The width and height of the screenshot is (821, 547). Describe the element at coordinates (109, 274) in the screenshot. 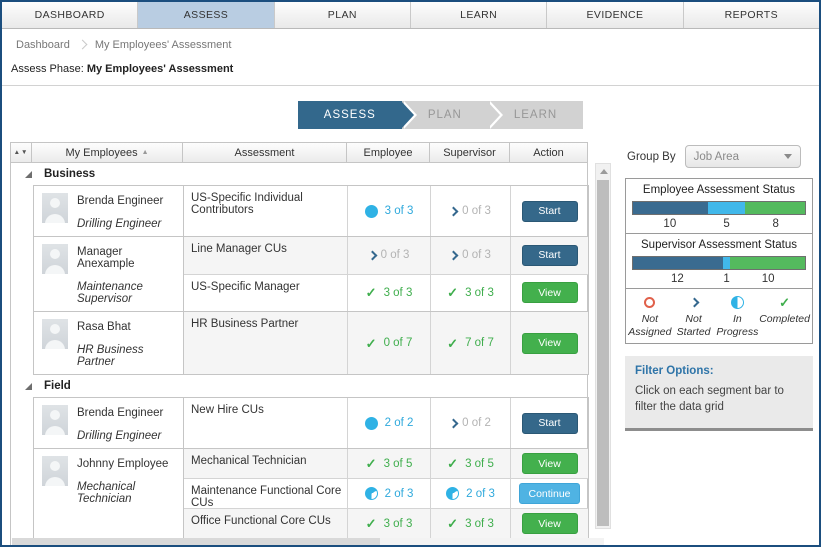

I see `employee-name-cell: Manager Anexample Maintenance Supervisor` at that location.